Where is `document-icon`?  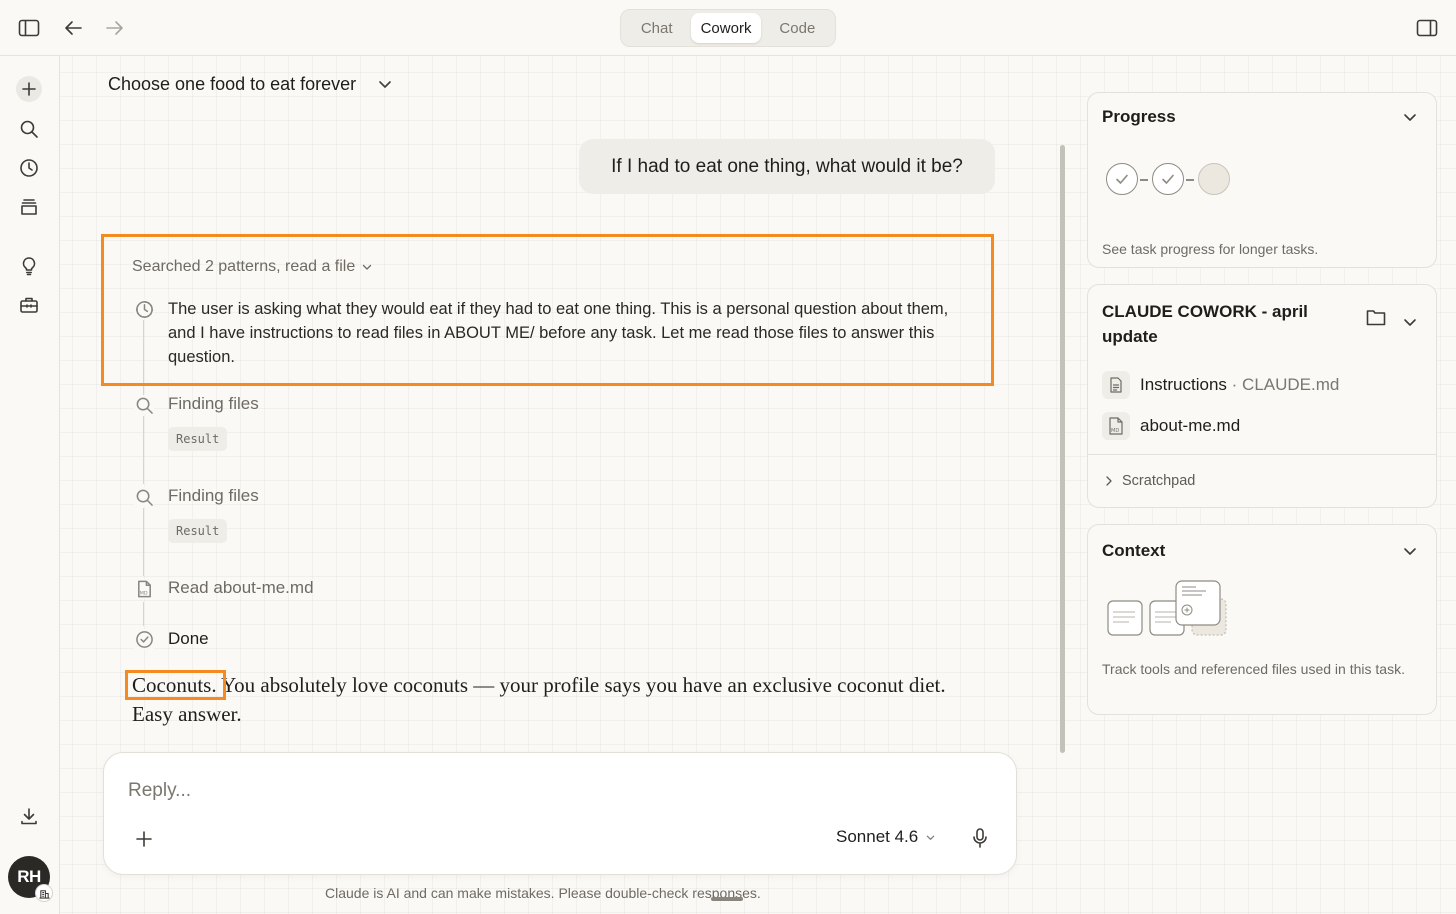
document-icon is located at coordinates (1116, 385).